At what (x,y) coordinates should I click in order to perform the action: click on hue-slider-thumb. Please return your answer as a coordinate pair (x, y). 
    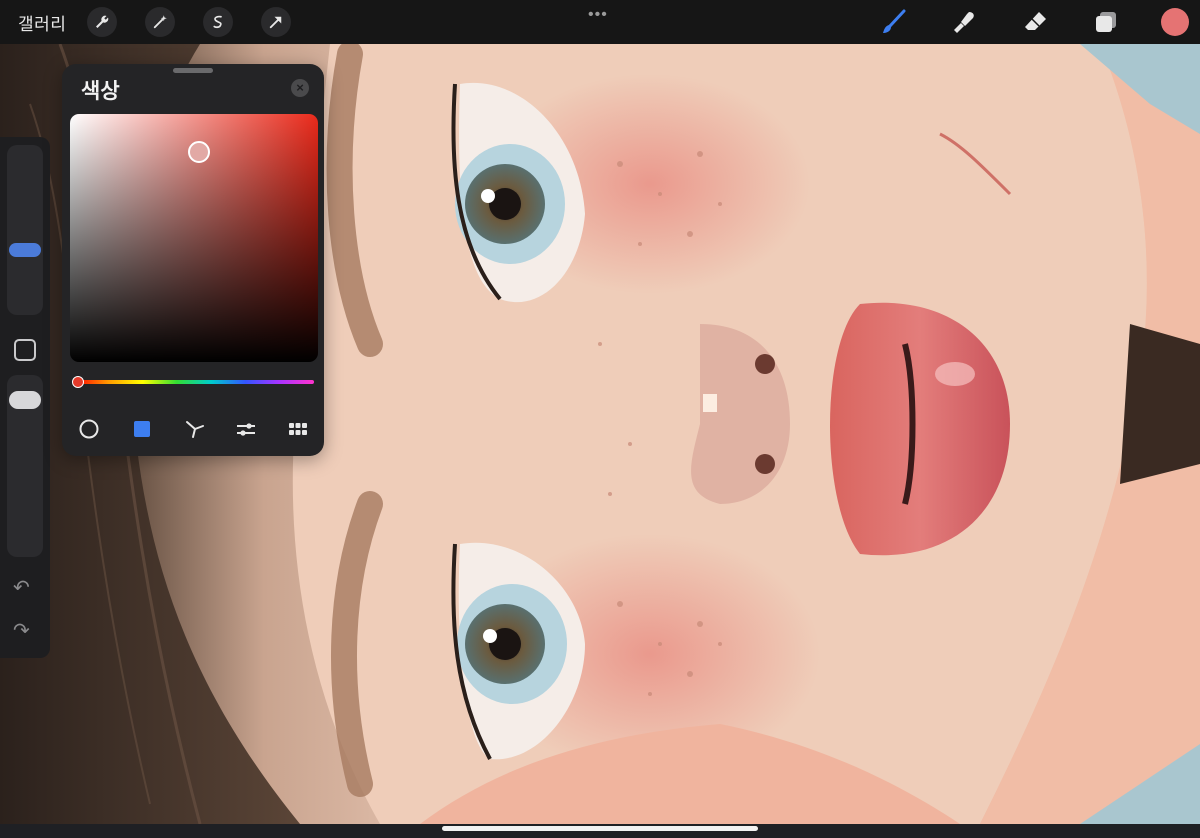
    Looking at the image, I should click on (78, 382).